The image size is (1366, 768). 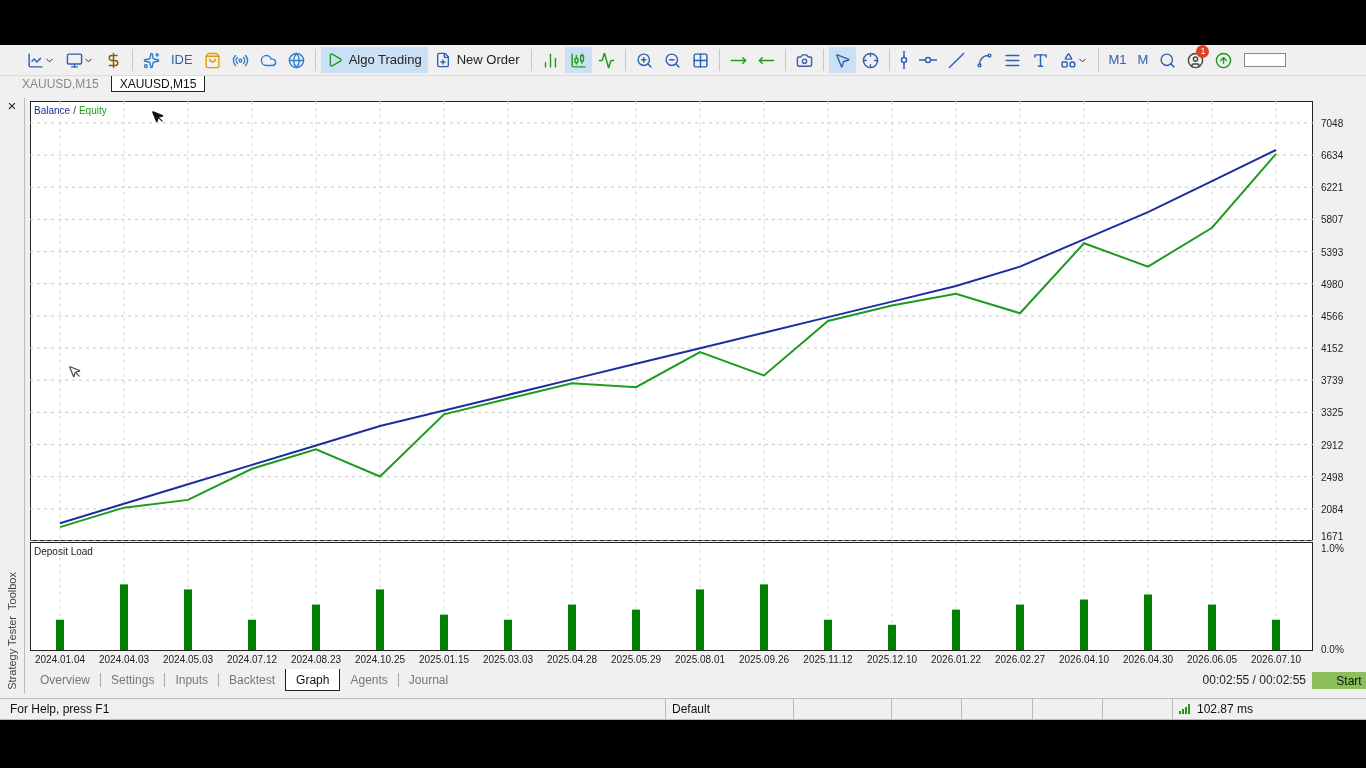 What do you see at coordinates (63, 552) in the screenshot?
I see `chart-title: Deposit Load` at bounding box center [63, 552].